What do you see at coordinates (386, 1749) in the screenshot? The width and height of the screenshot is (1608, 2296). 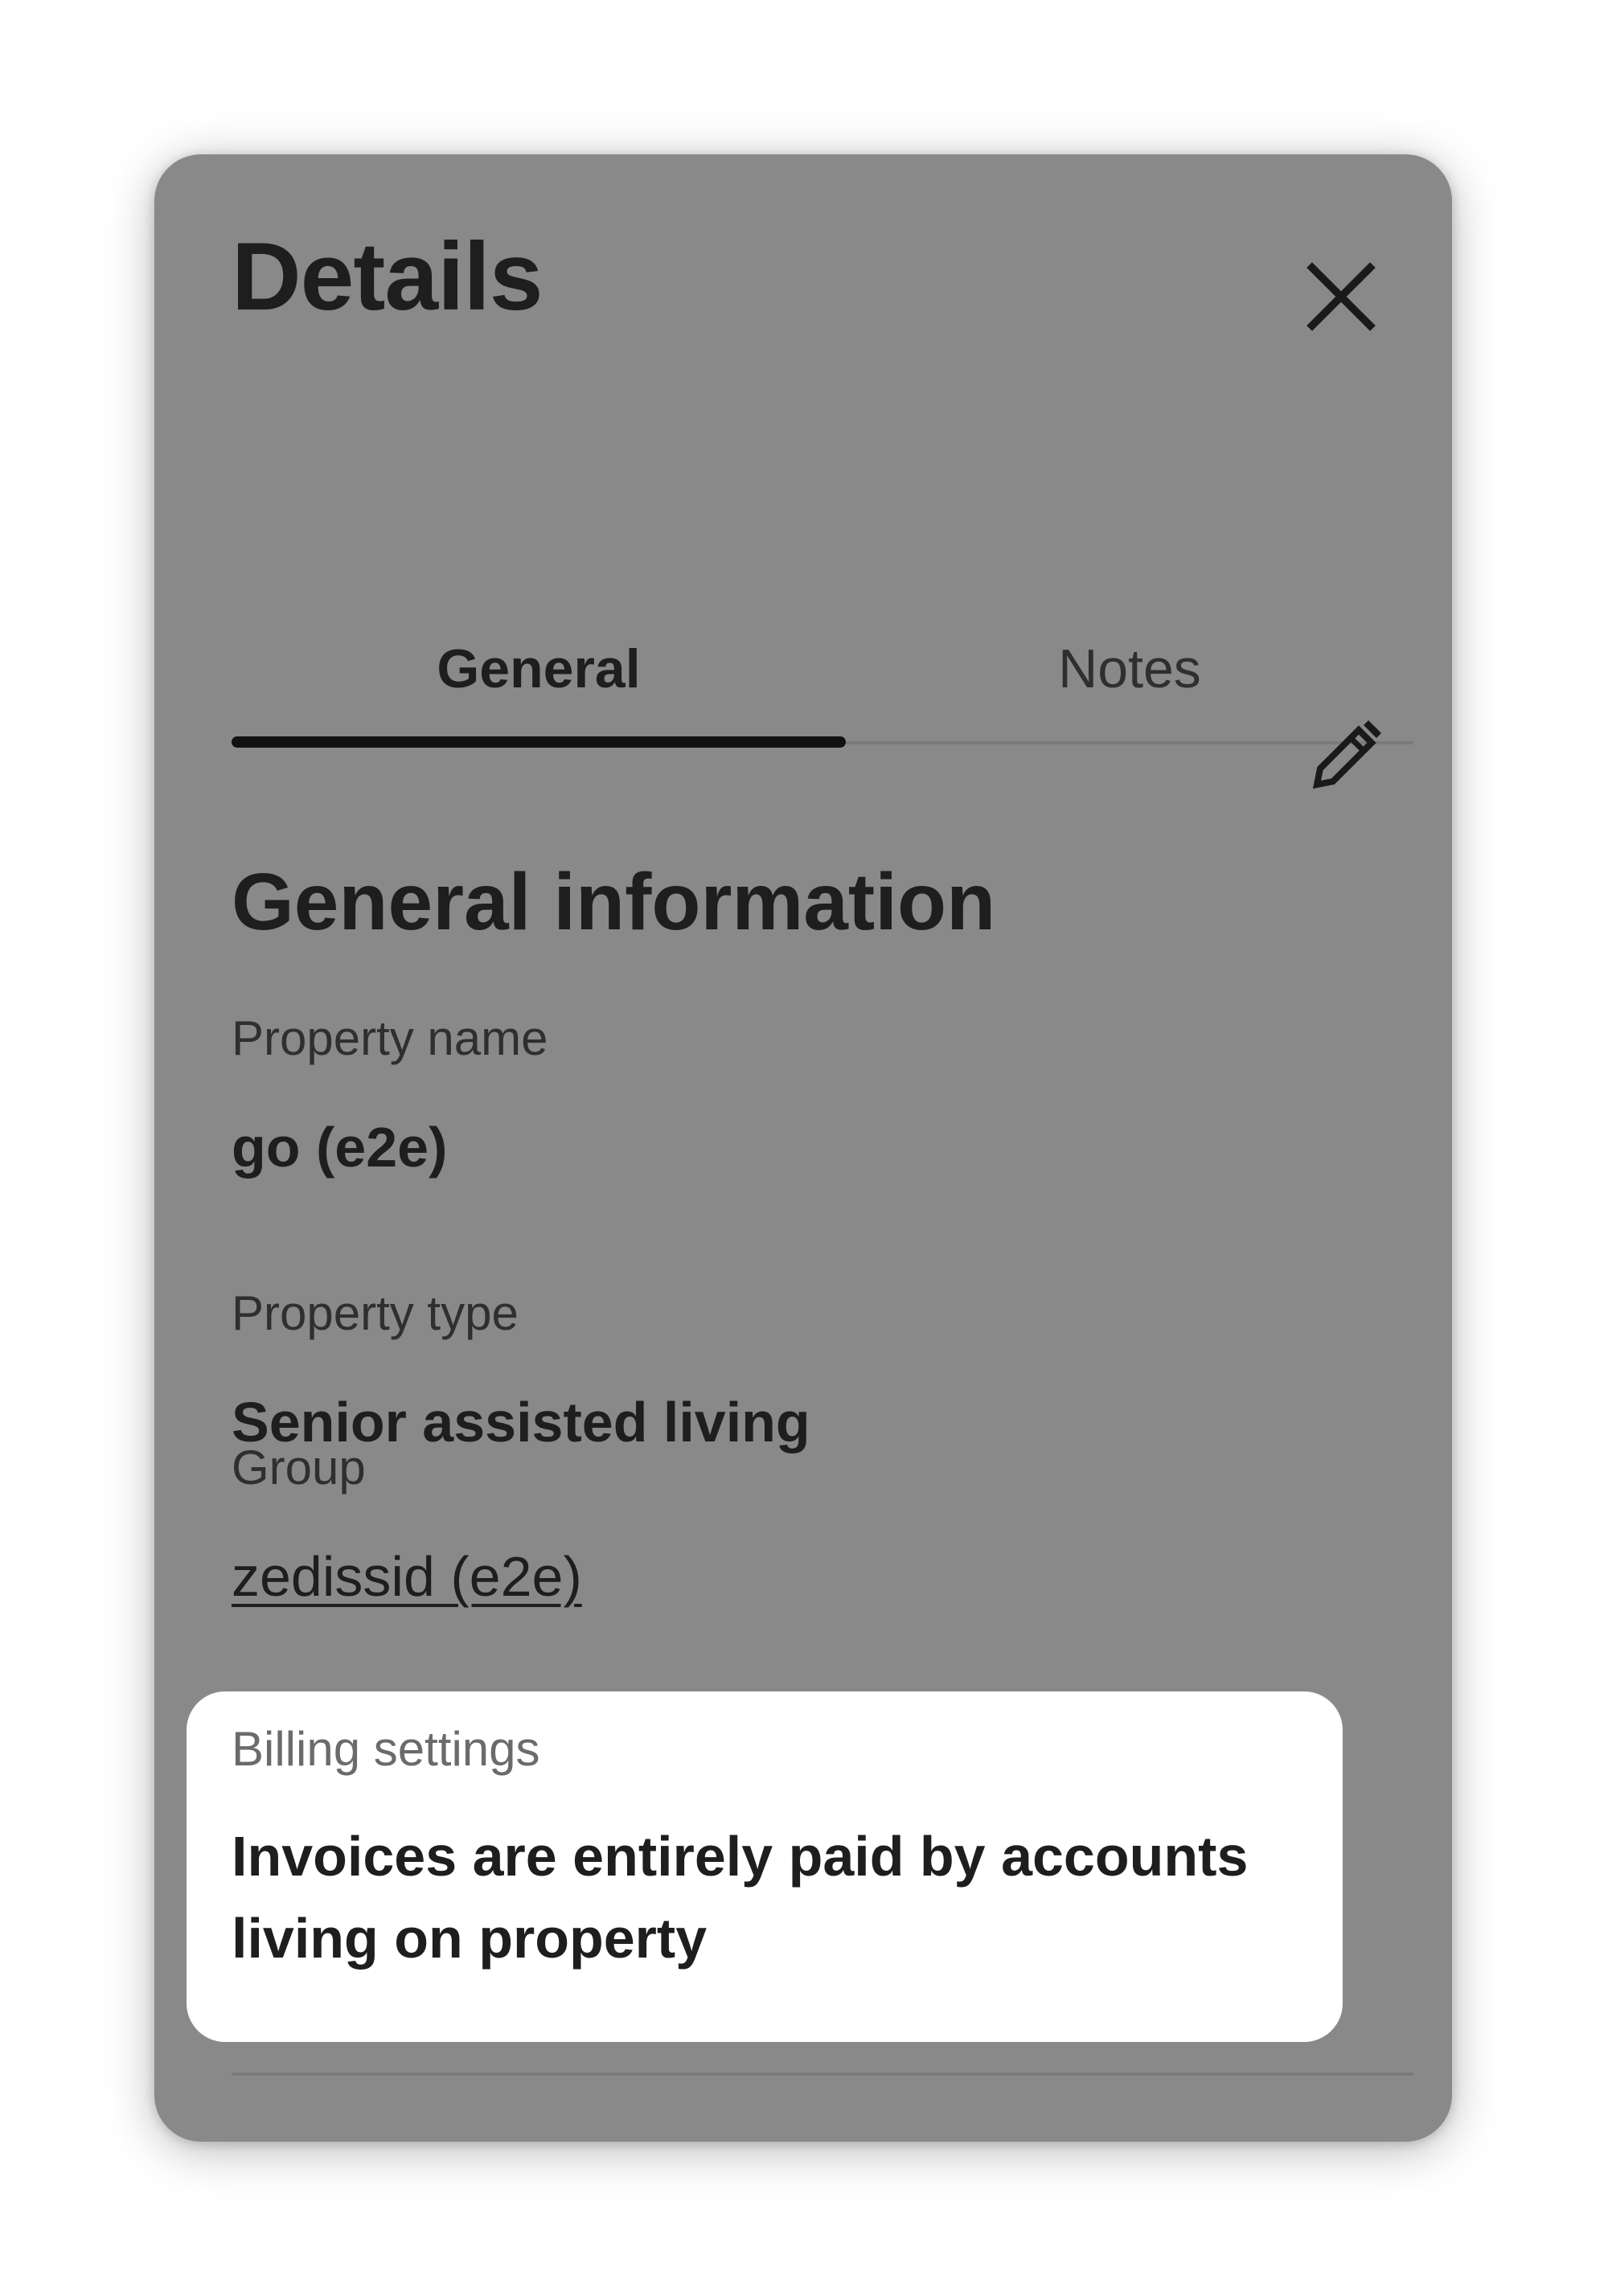 I see `billing-settings-label: Billing settings` at bounding box center [386, 1749].